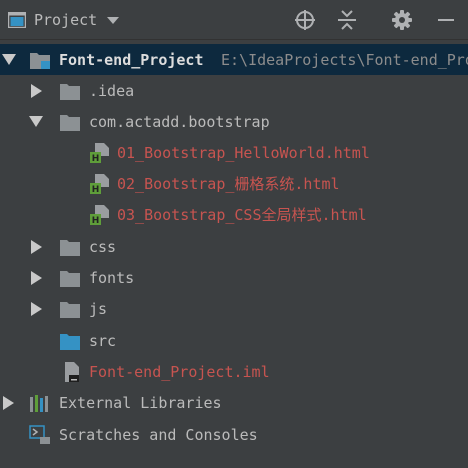  Describe the element at coordinates (40, 403) in the screenshot. I see `libraries-icon` at that location.